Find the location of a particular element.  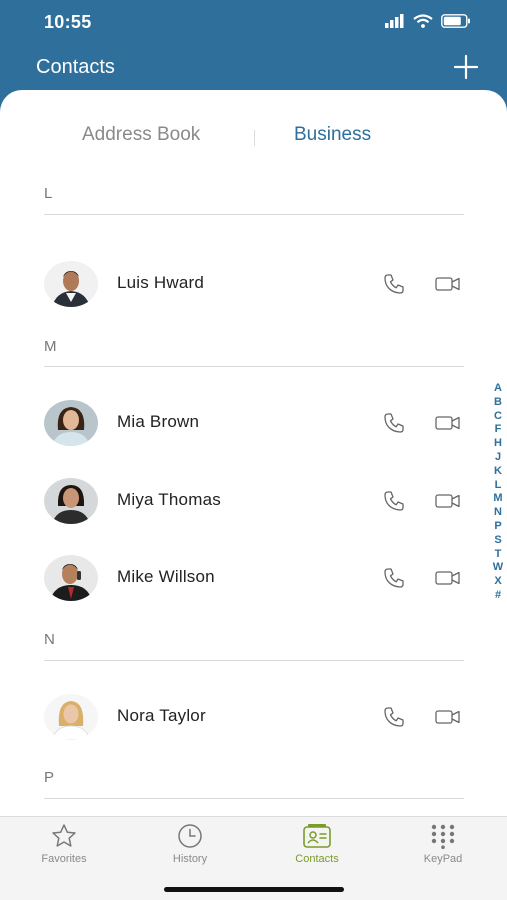

tab-label: KeyPad is located at coordinates (443, 859).